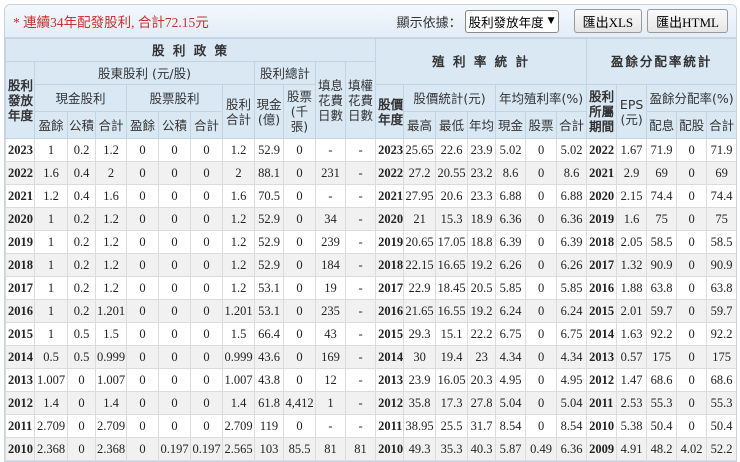 The image size is (740, 462). I want to click on display-basis-value: 股利發放年度, so click(506, 22).